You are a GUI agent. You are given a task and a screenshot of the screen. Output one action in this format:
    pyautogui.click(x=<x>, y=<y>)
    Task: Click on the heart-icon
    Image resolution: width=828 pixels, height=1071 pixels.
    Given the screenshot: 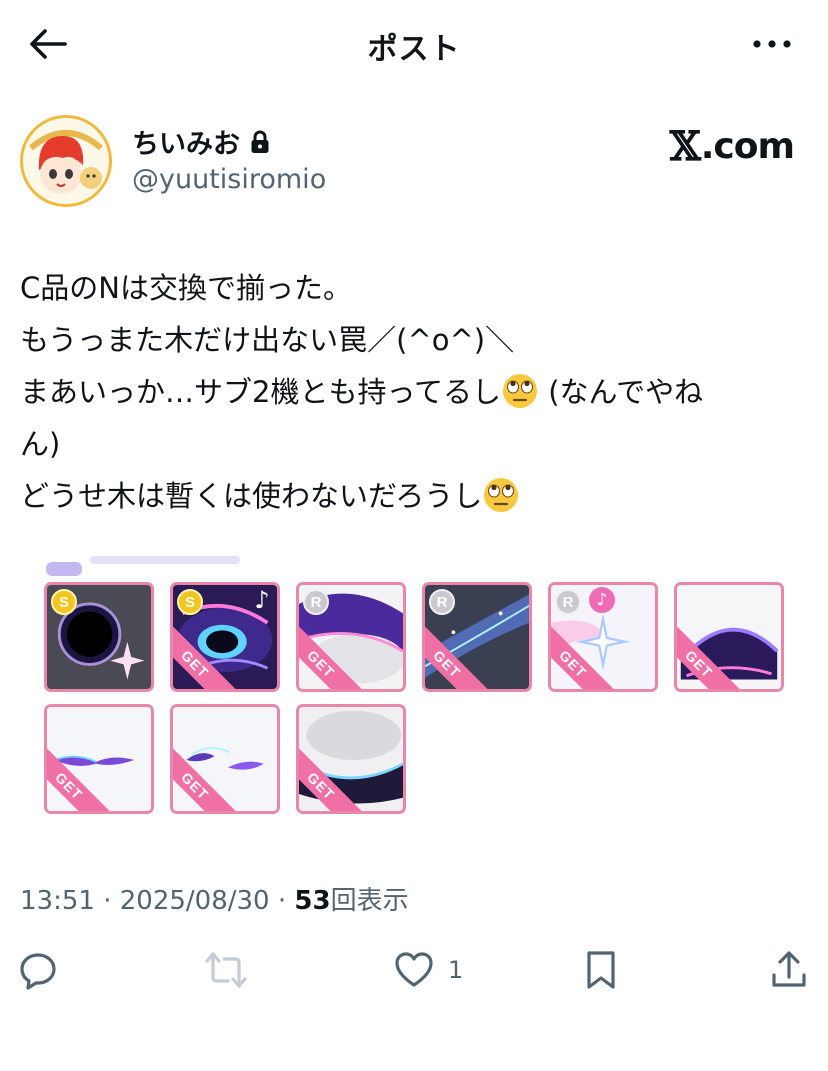 What is the action you would take?
    pyautogui.click(x=414, y=969)
    